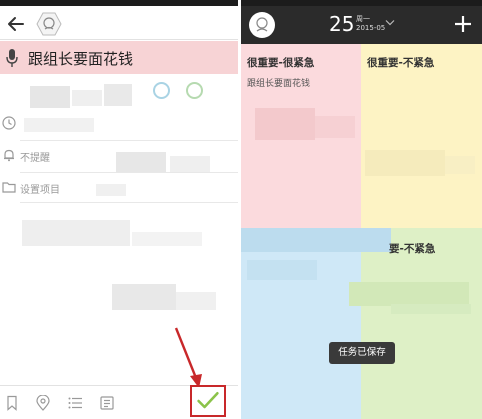 The width and height of the screenshot is (482, 419). Describe the element at coordinates (35, 156) in the screenshot. I see `reminder-label: 不提醒` at that location.